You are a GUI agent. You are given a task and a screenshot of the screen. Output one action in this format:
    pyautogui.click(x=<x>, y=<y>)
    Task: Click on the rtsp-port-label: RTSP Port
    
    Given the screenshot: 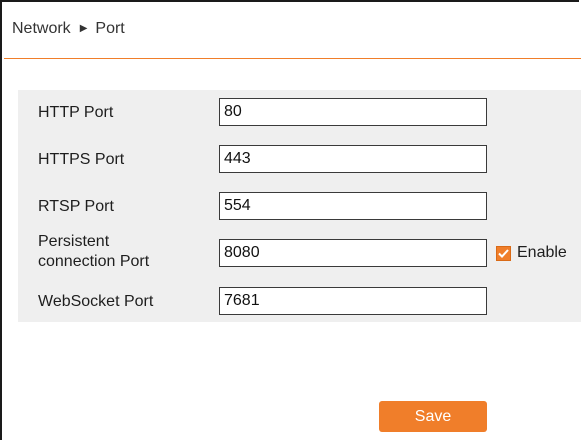 What is the action you would take?
    pyautogui.click(x=76, y=206)
    